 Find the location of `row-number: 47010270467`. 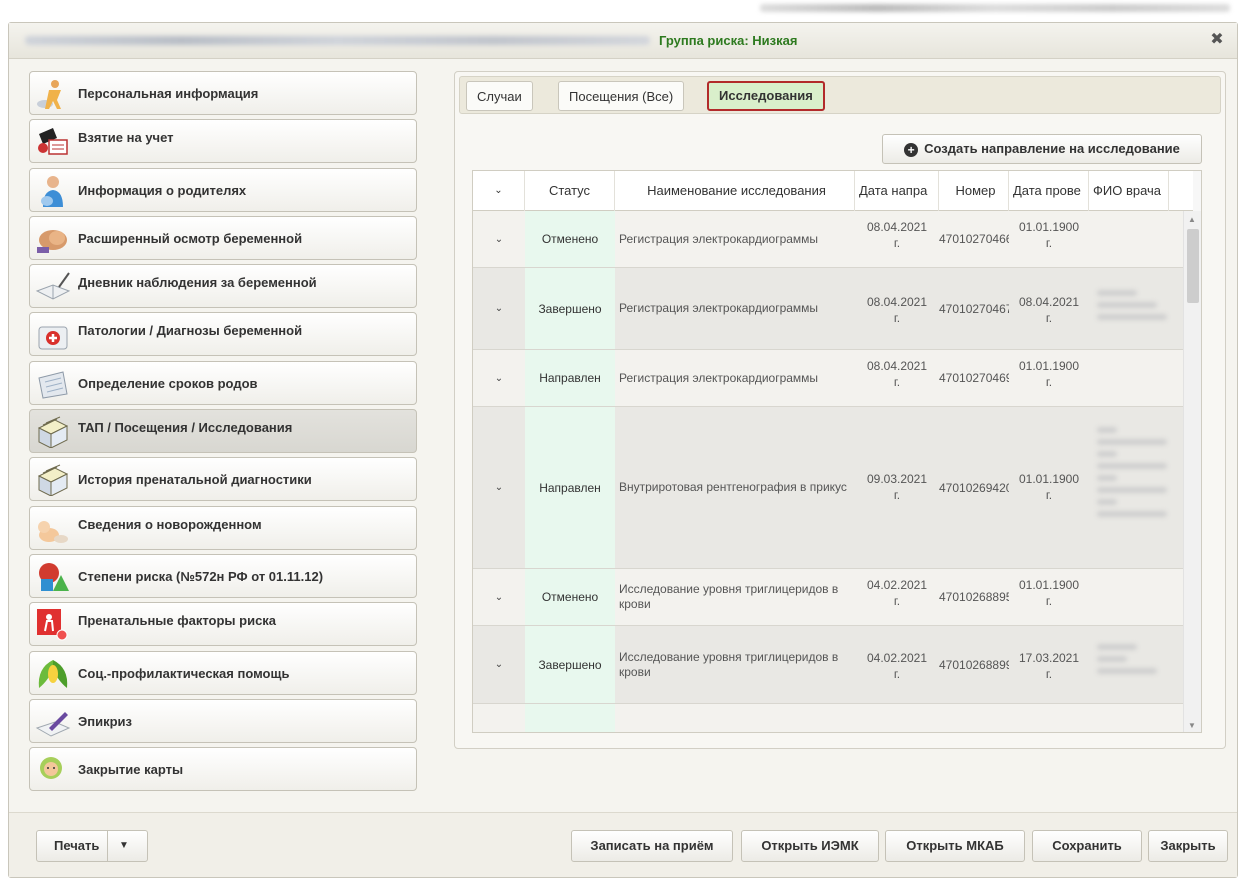

row-number: 47010270467 is located at coordinates (974, 308).